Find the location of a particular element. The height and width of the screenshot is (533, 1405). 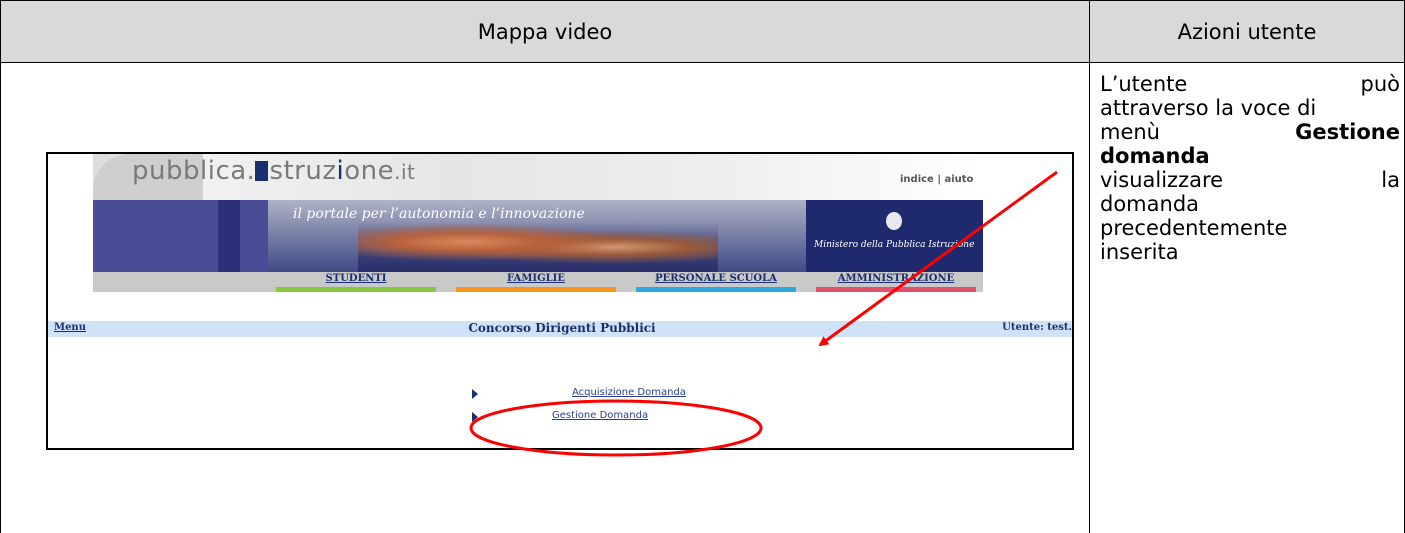

actions-text: attraverso la voce di is located at coordinates (1208, 108).